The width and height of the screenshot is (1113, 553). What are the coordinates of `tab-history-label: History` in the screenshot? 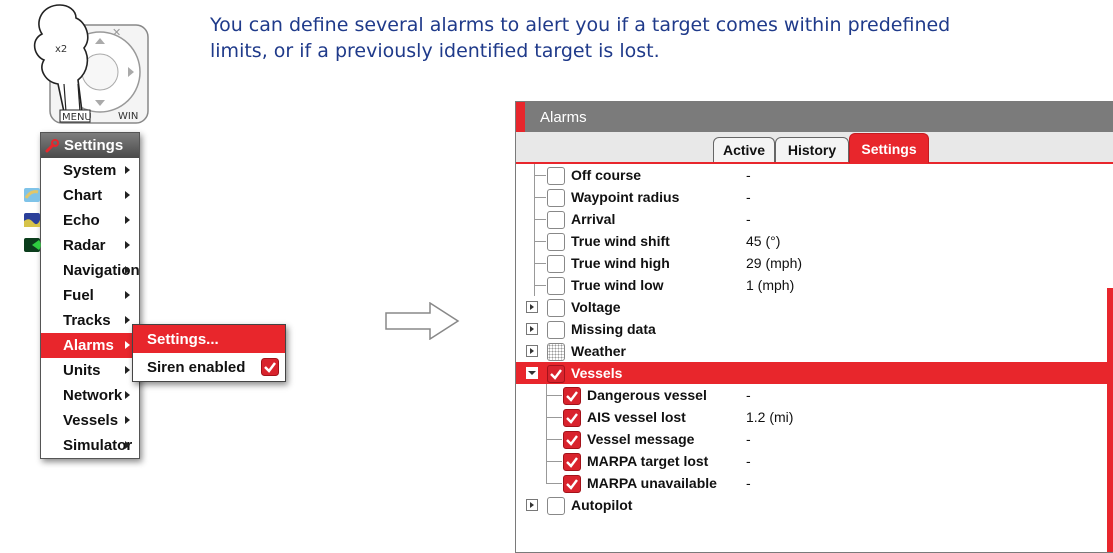 It's located at (812, 150).